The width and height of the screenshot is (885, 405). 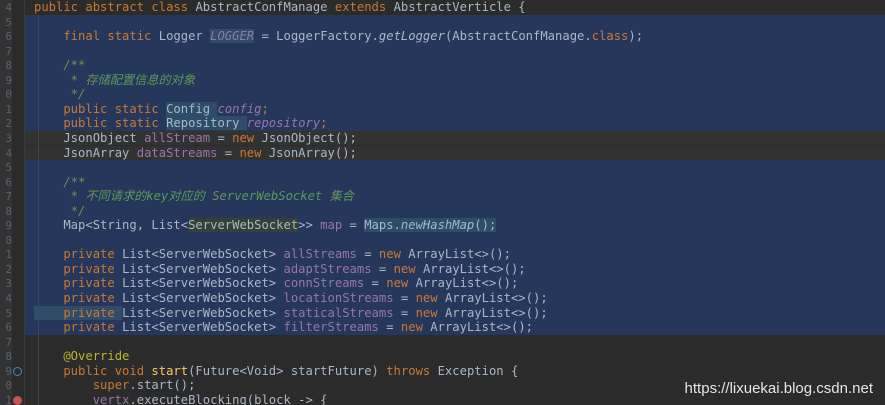 I want to click on code-token: = LoggerFactory., so click(x=316, y=36).